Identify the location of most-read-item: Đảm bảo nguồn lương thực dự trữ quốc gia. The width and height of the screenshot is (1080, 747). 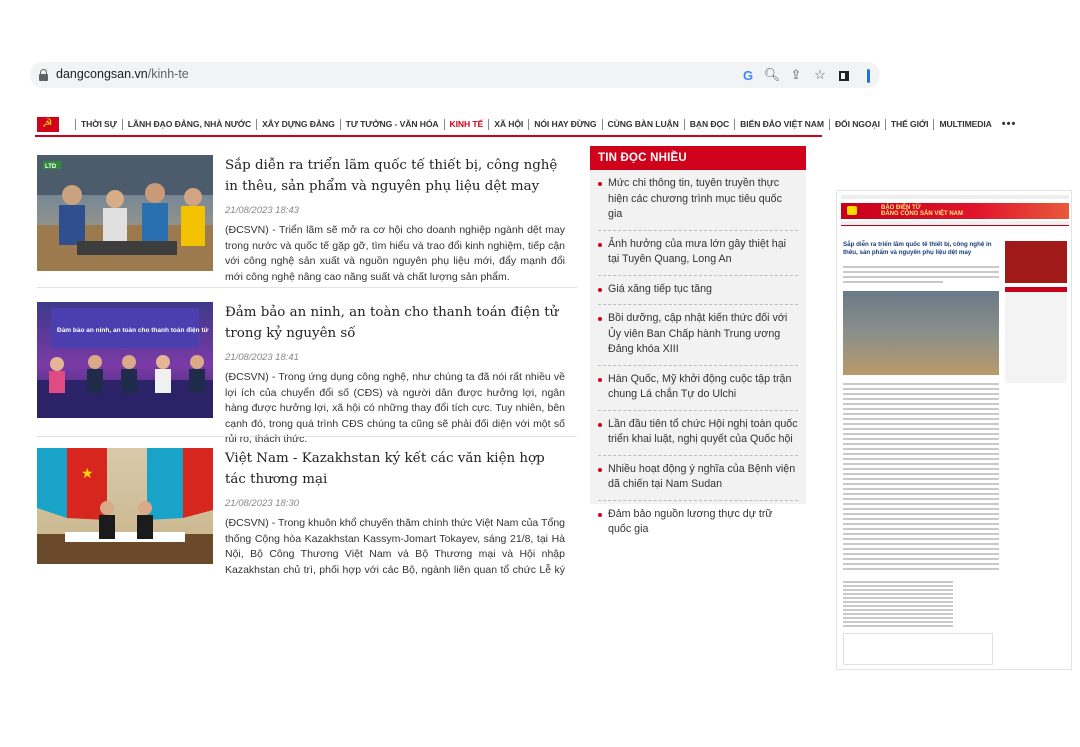
(698, 523).